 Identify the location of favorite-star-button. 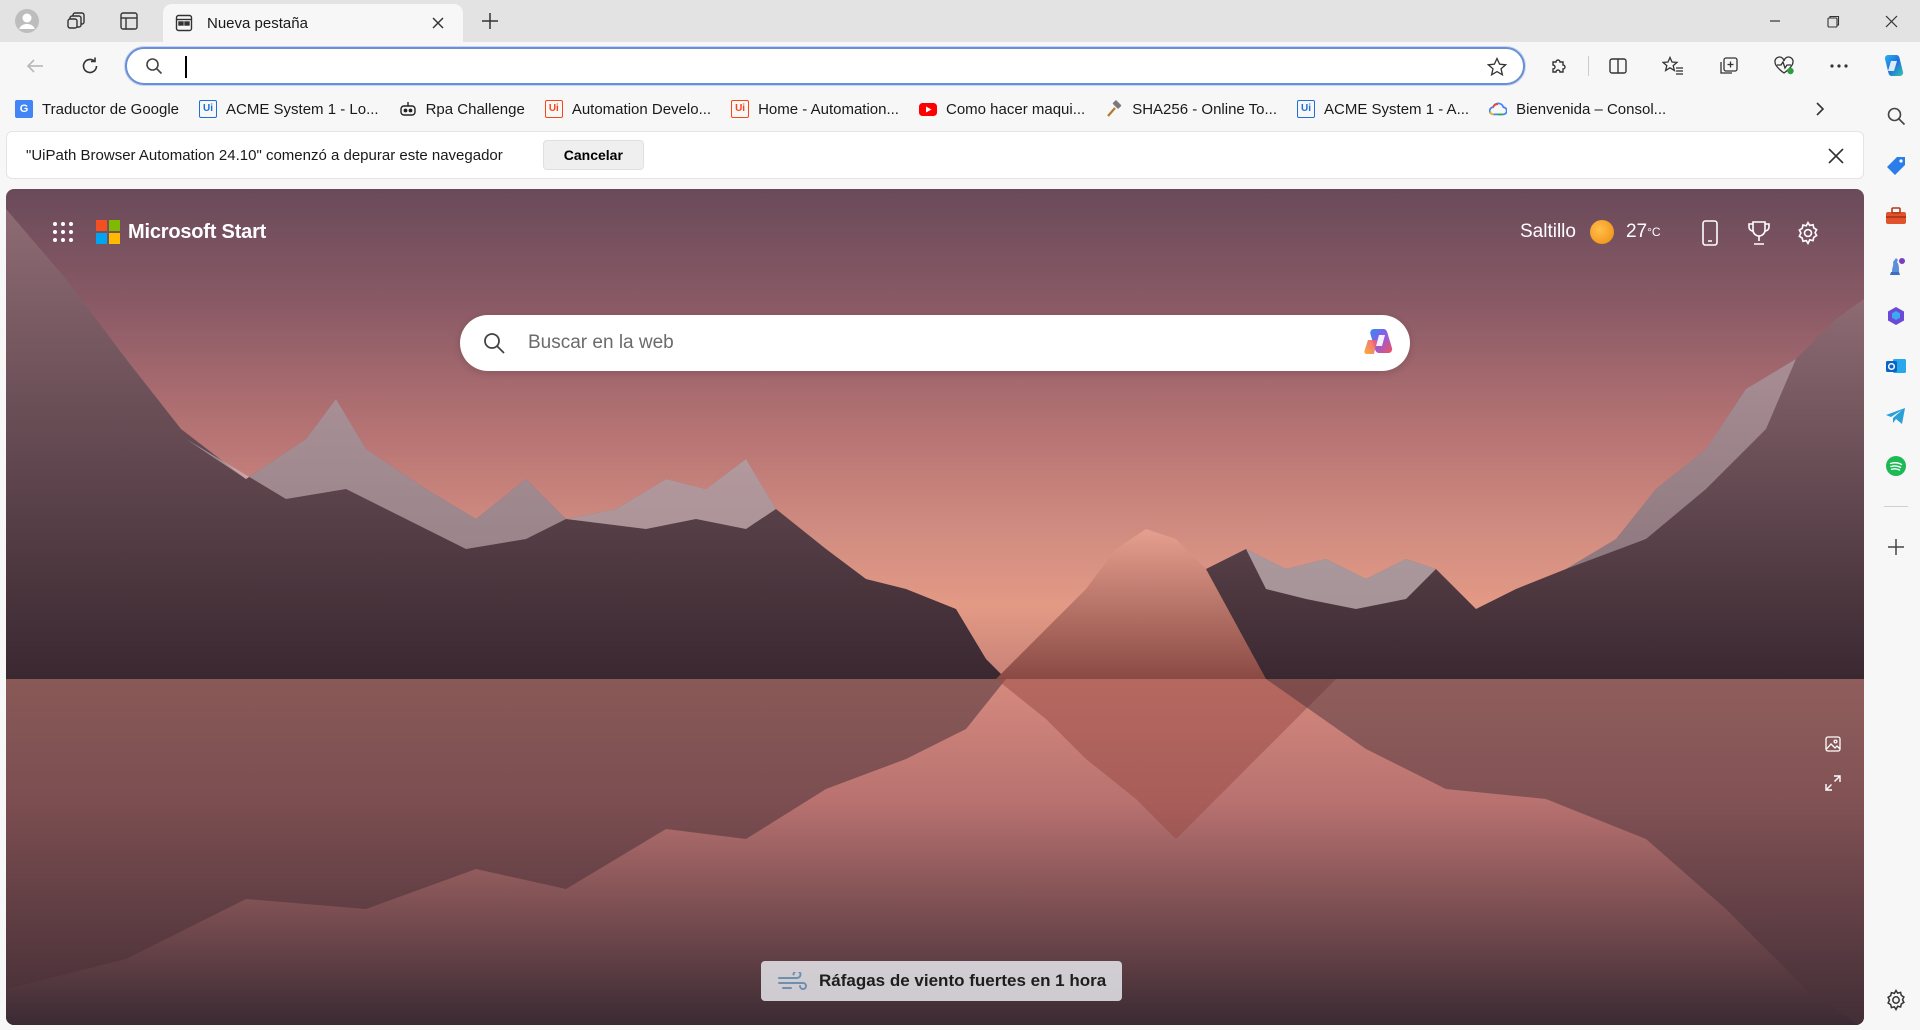
(1497, 69).